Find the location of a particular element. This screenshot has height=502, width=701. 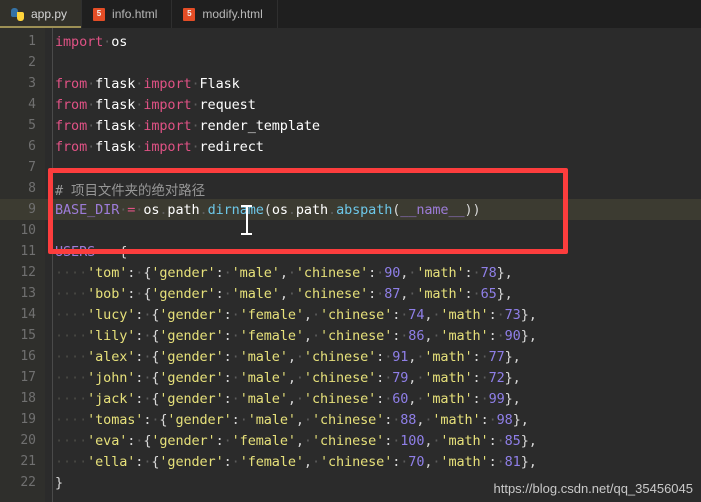

code-line: 3 from·flask·import·Flask is located at coordinates (350, 83).